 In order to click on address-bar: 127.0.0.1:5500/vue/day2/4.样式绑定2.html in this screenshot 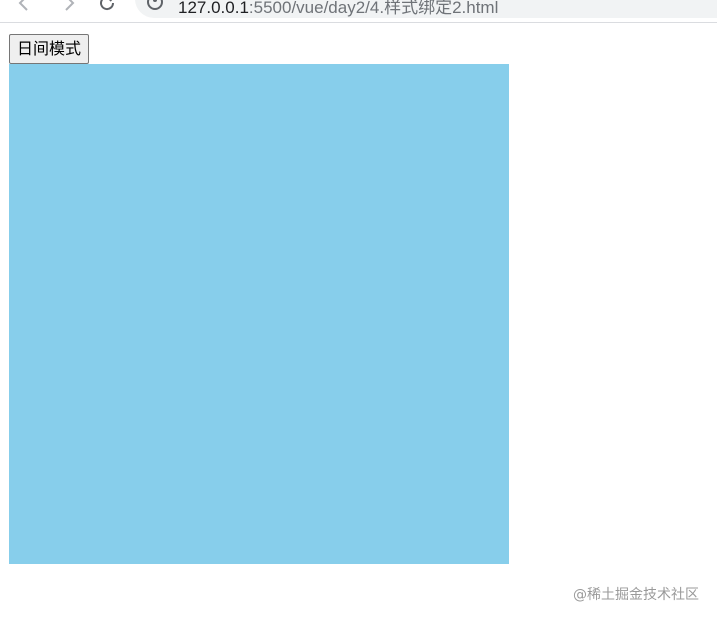, I will do `click(426, 9)`.